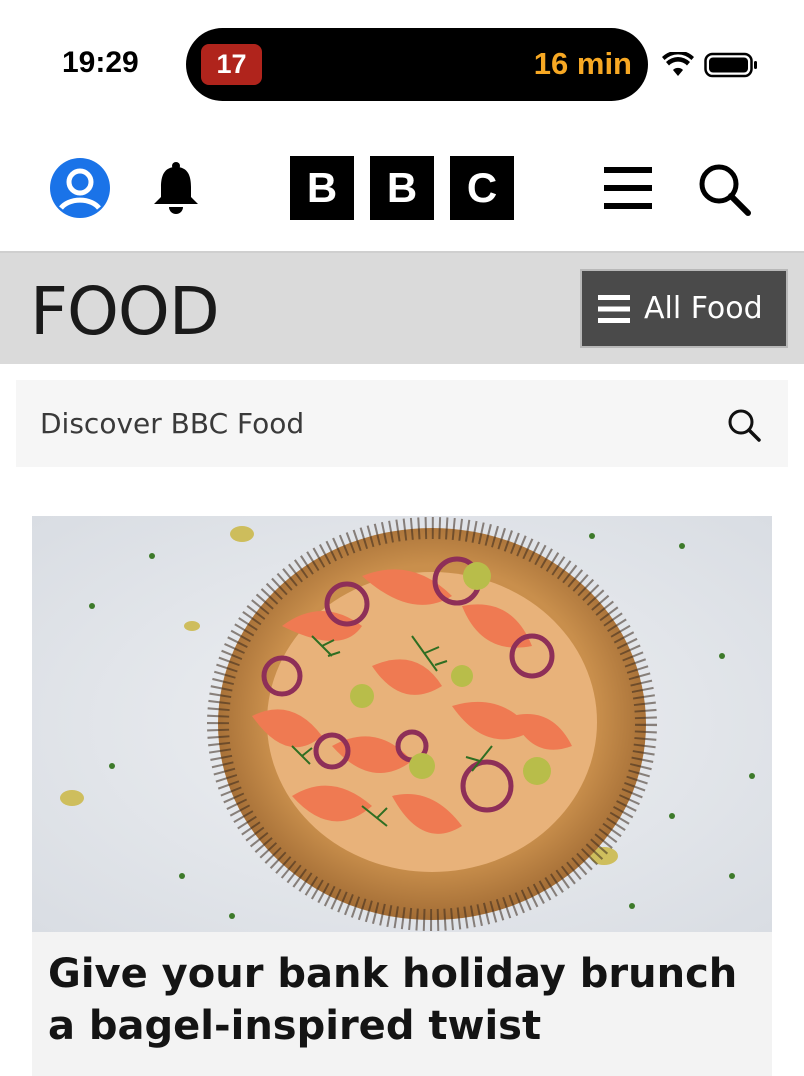 The width and height of the screenshot is (804, 1076). Describe the element at coordinates (402, 308) in the screenshot. I see `food-nav-bar: FOOD All Food` at that location.